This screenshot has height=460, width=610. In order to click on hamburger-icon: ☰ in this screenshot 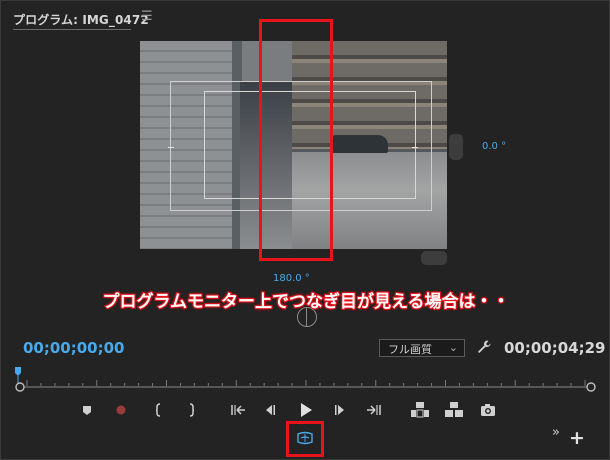, I will do `click(147, 16)`.